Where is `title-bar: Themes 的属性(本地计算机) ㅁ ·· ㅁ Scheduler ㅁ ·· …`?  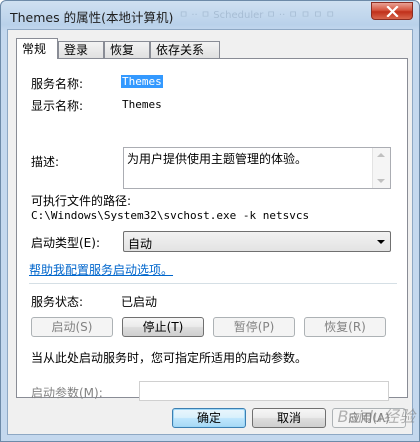
title-bar: Themes 的属性(本地计算机) ㅁ ·· ㅁ Scheduler ㅁ ·· … is located at coordinates (210, 14).